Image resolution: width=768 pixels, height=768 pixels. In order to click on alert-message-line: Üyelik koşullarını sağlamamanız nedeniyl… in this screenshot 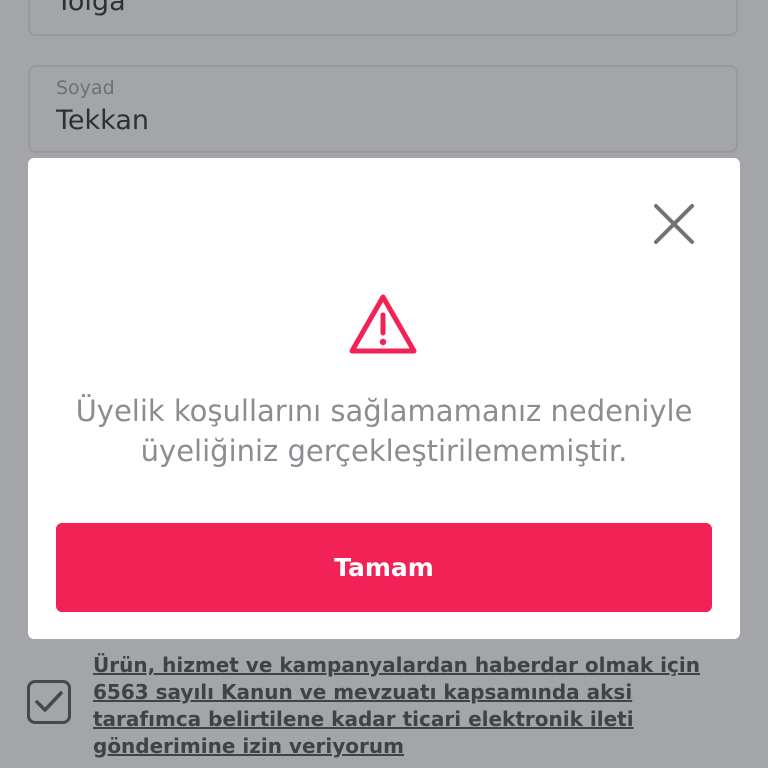, I will do `click(384, 411)`.